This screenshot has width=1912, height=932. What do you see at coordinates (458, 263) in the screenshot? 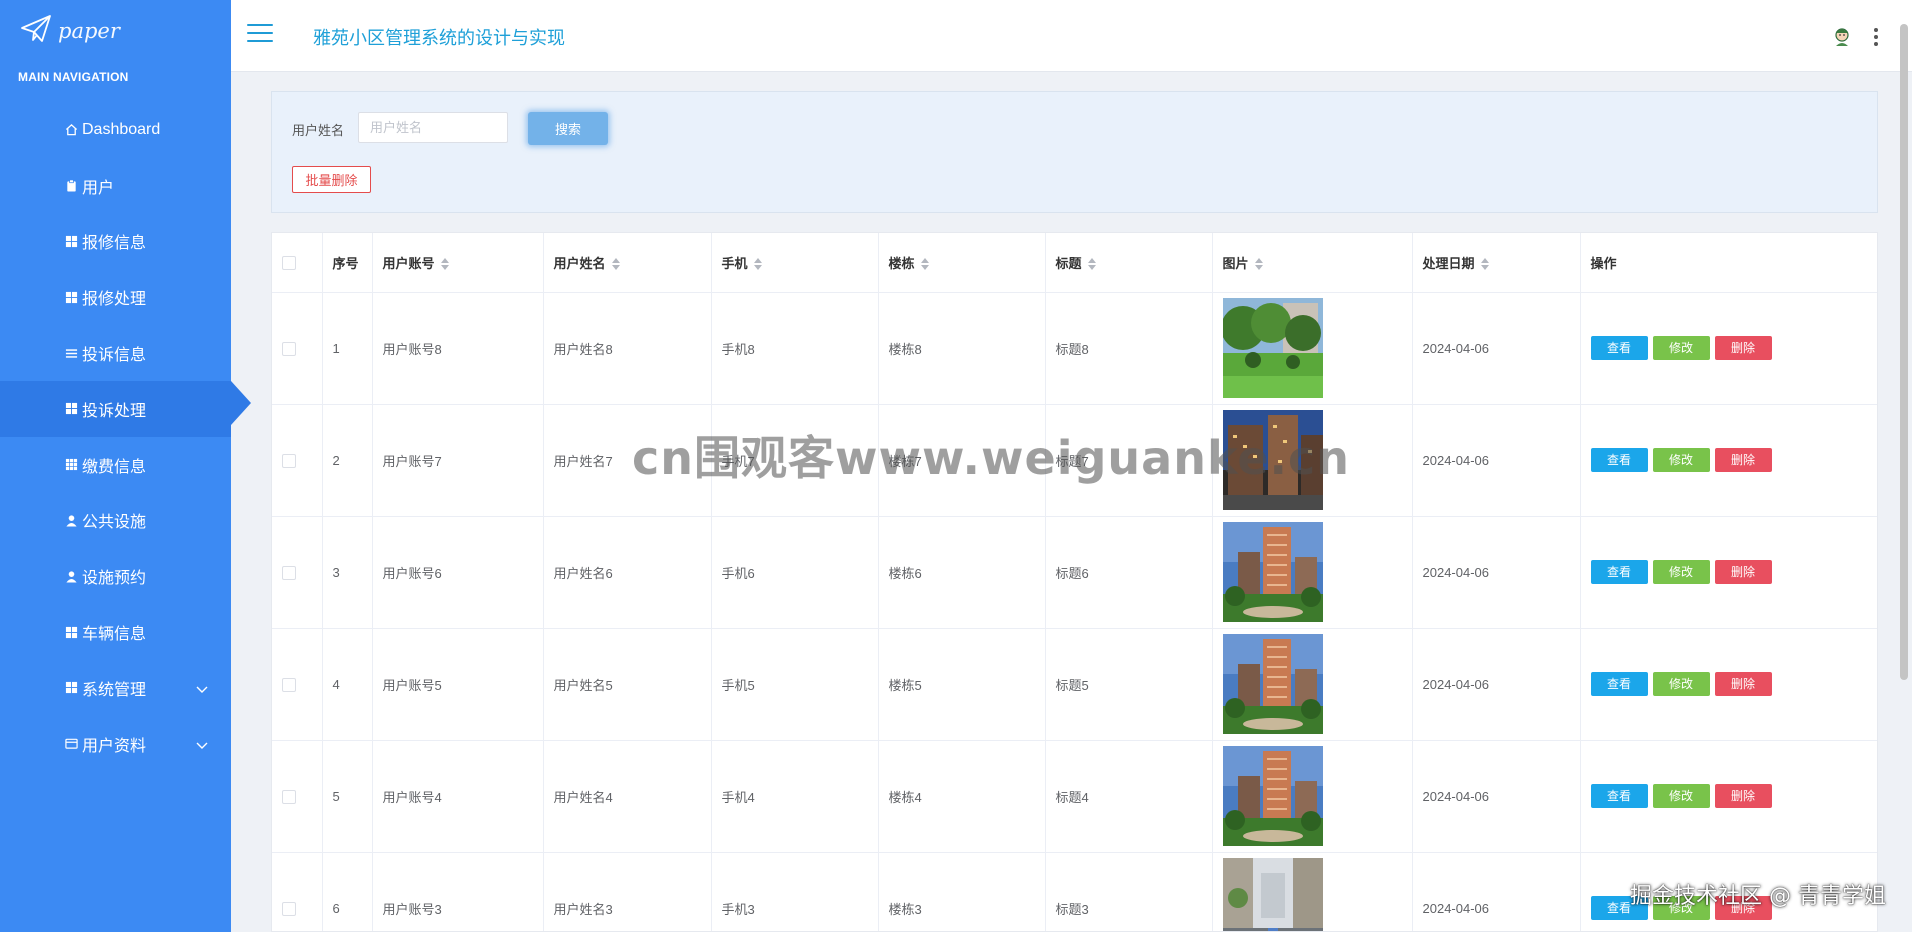
I see `column-header-account: 用户账号` at bounding box center [458, 263].